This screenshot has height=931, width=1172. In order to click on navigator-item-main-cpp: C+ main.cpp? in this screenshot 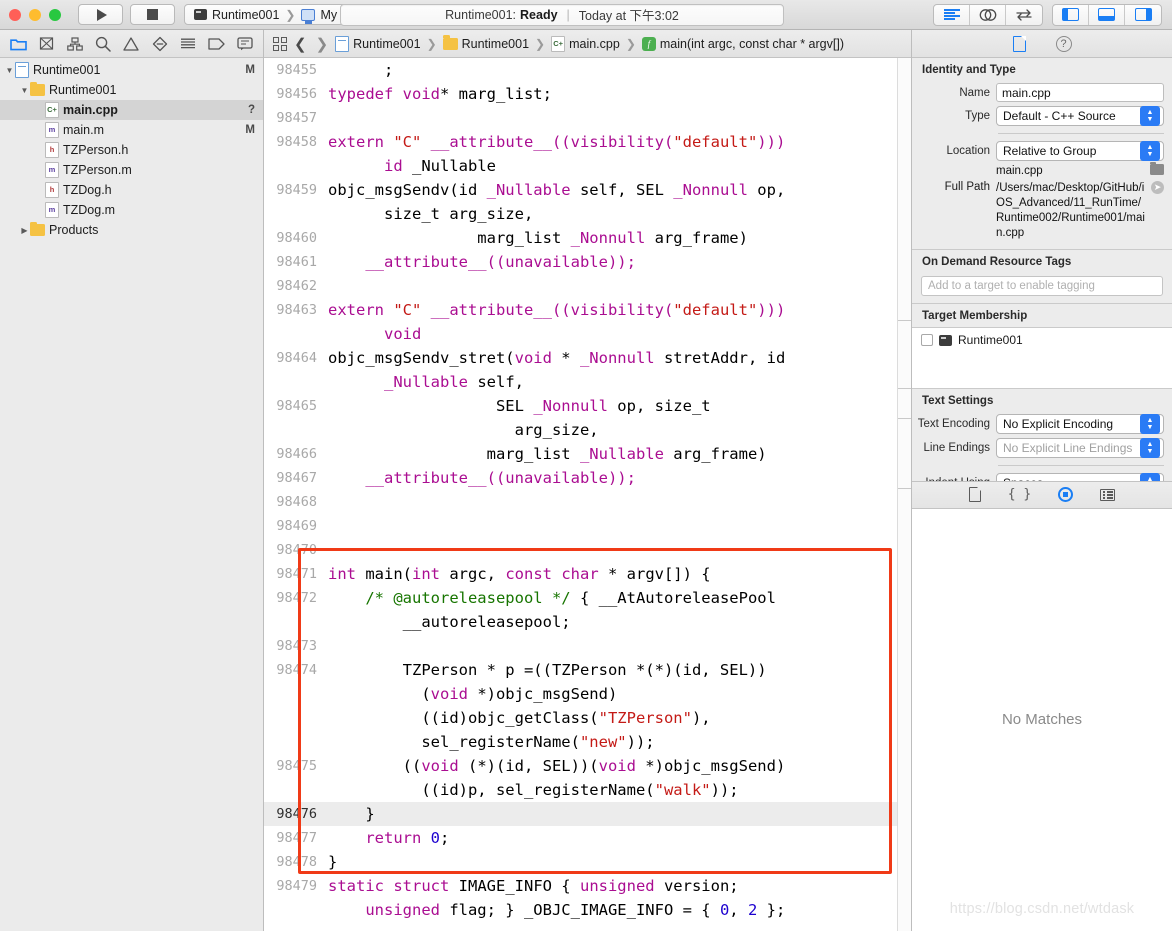, I will do `click(131, 110)`.